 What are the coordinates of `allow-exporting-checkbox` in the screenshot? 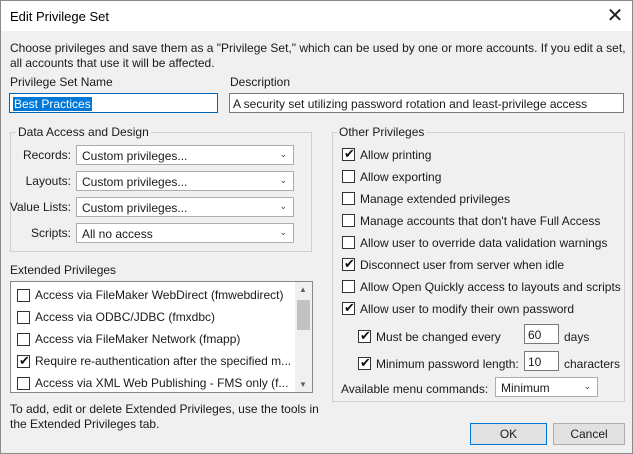 It's located at (348, 176).